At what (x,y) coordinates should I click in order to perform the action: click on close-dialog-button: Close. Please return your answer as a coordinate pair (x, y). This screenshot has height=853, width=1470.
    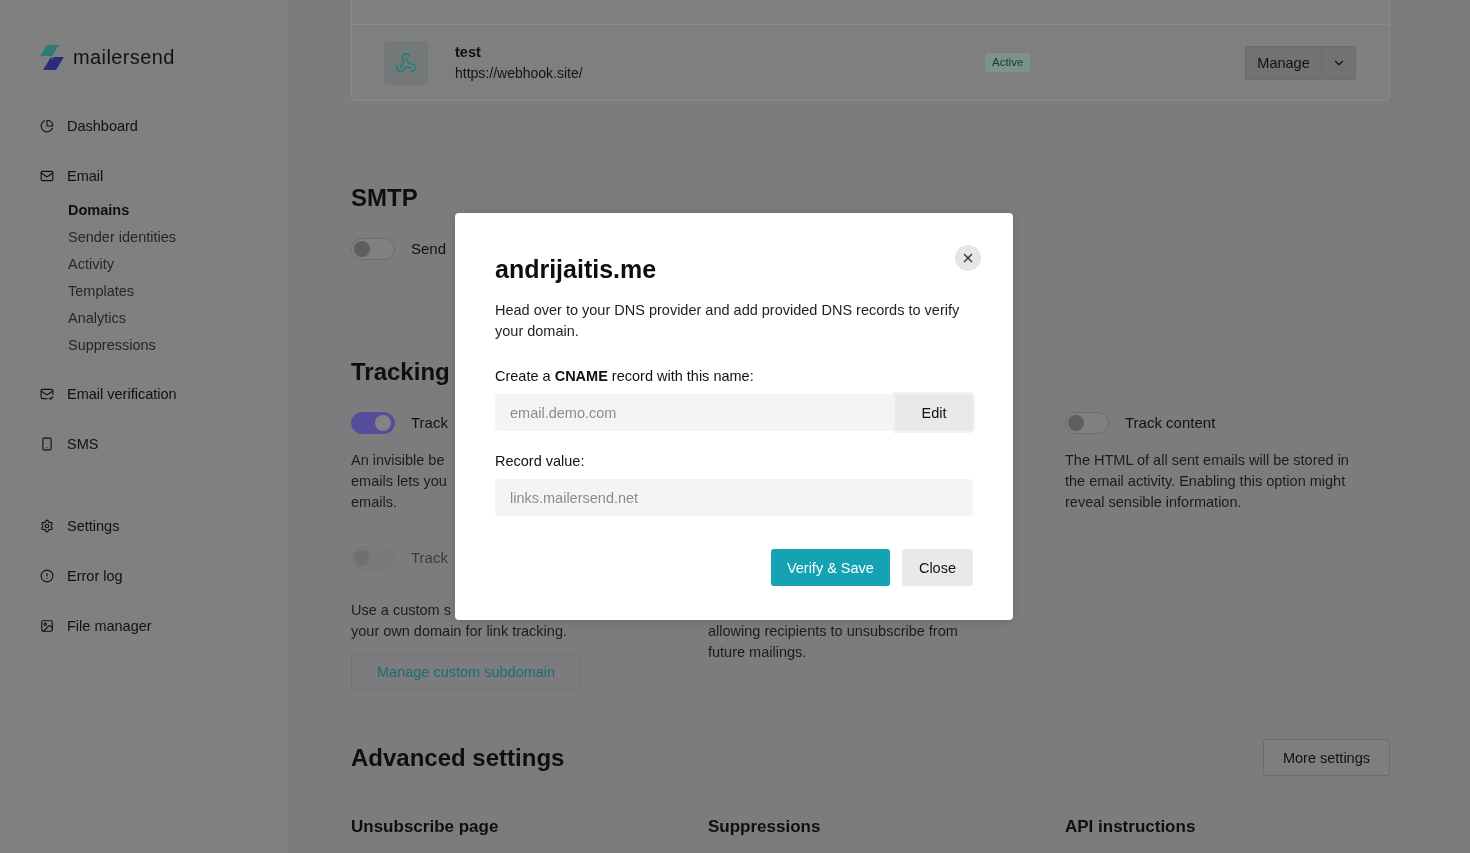
    Looking at the image, I should click on (937, 567).